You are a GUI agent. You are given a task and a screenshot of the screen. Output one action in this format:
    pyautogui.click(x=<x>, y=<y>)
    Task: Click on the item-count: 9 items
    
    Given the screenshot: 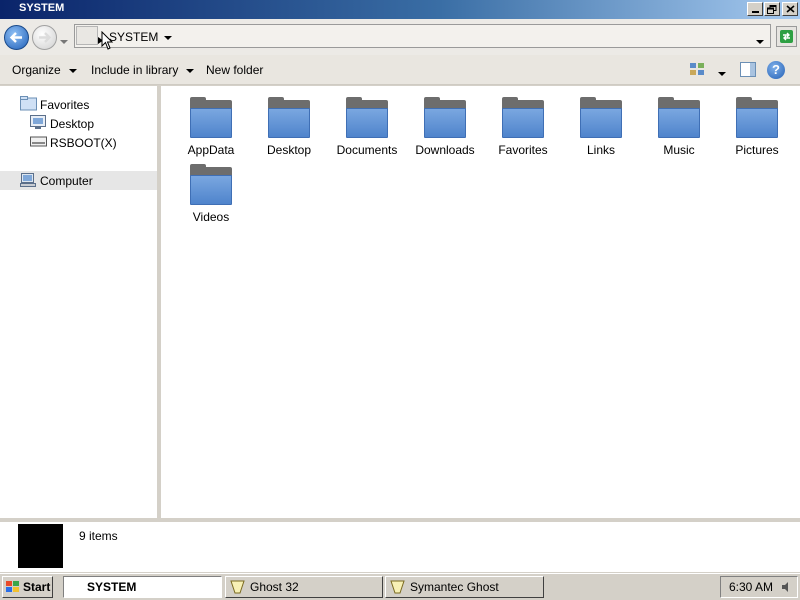 What is the action you would take?
    pyautogui.click(x=98, y=536)
    